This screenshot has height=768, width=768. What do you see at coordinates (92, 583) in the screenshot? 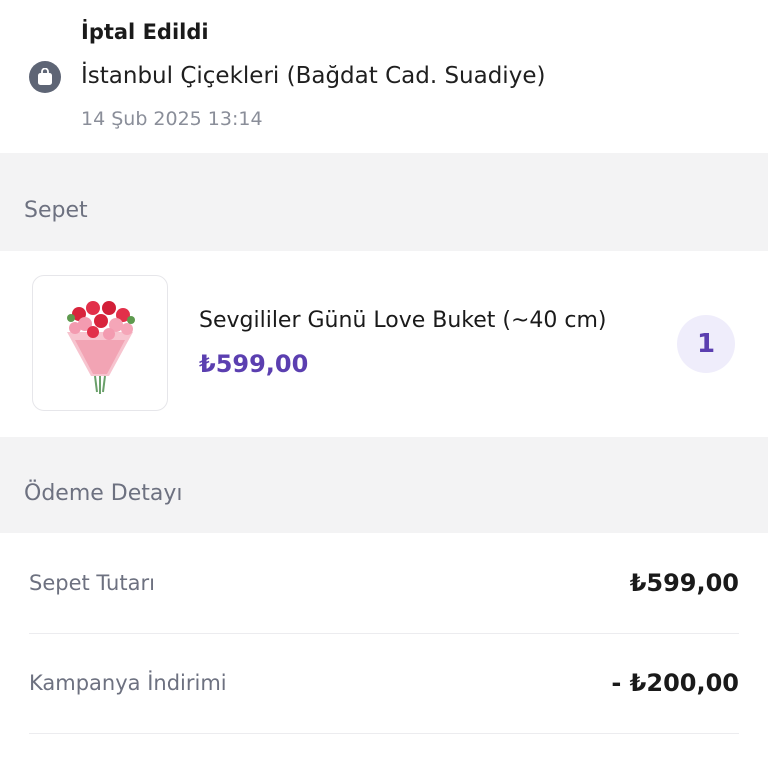
I see `payment-row-label: Sepet Tutarı` at bounding box center [92, 583].